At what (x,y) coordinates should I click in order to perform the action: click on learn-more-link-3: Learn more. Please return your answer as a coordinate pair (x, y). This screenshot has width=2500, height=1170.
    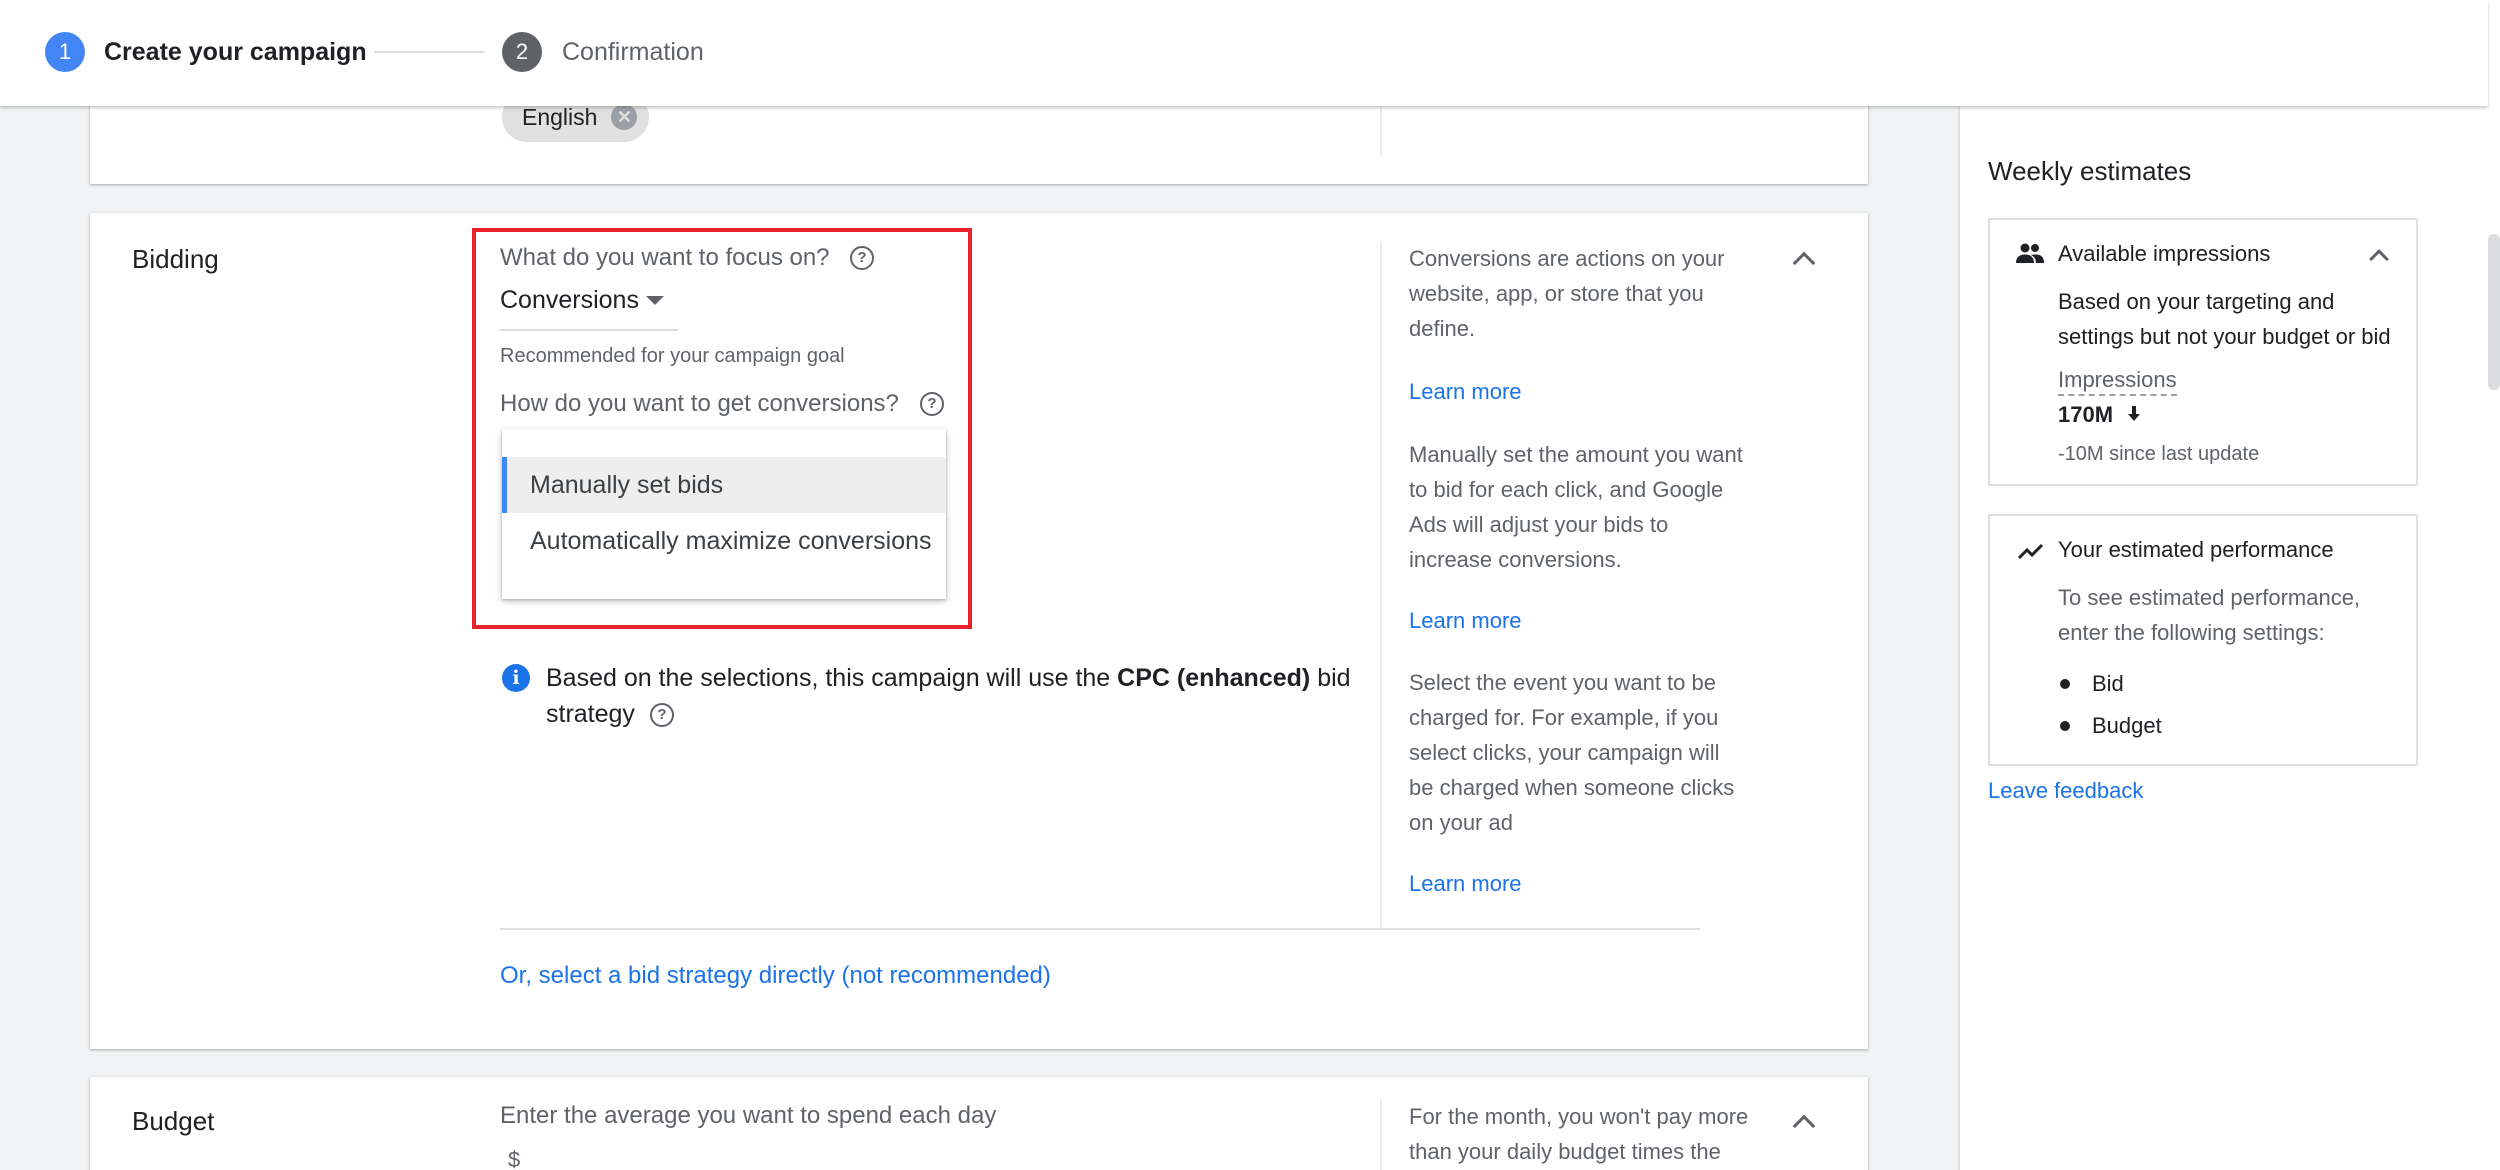
    Looking at the image, I should click on (1465, 884).